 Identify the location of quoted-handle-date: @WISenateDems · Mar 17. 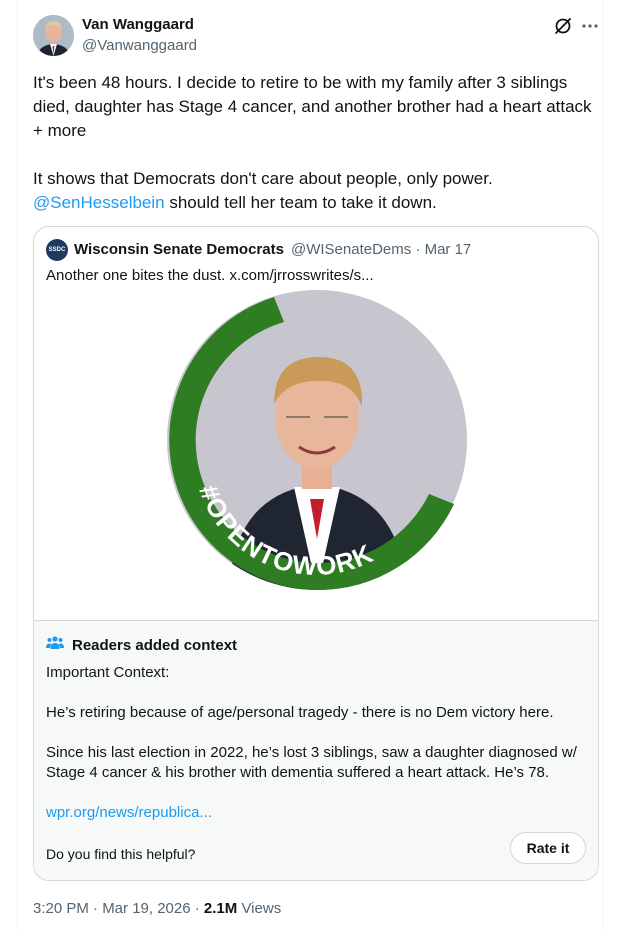
(381, 249).